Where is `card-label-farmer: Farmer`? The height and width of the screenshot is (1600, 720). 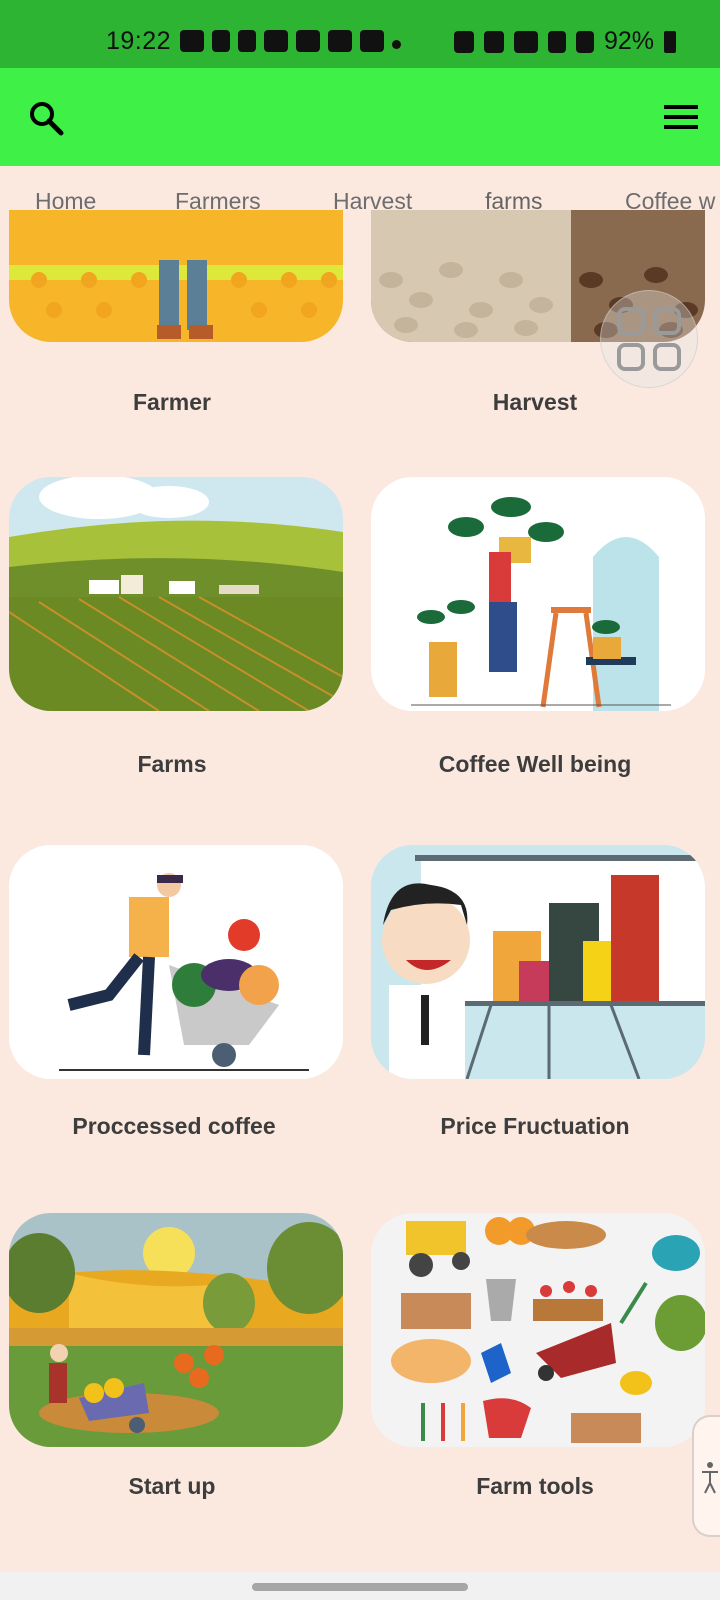 card-label-farmer: Farmer is located at coordinates (176, 402).